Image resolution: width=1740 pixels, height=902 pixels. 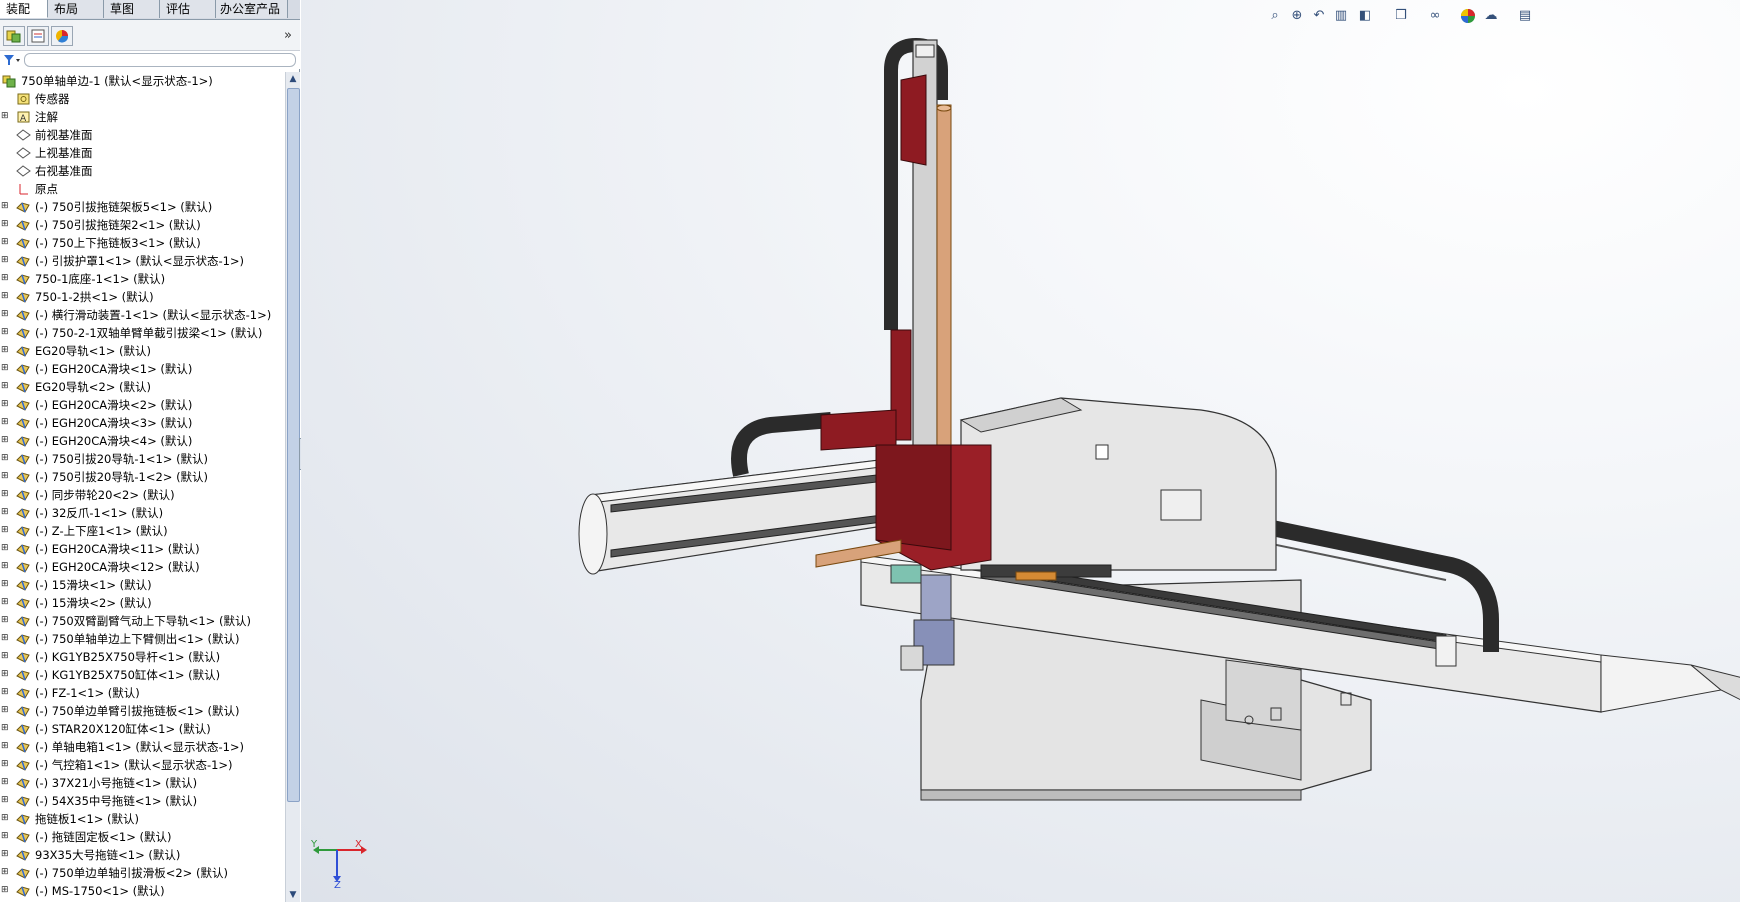 I want to click on tab-assembly: 装配体, so click(x=24, y=17).